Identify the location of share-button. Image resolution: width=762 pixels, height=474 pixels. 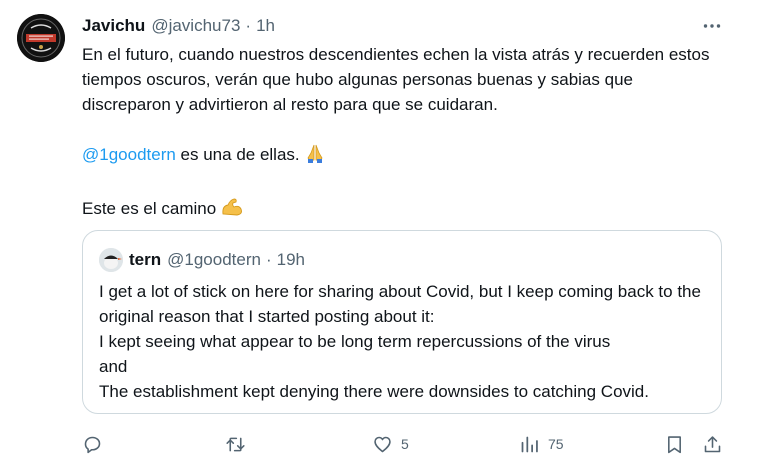
(712, 444).